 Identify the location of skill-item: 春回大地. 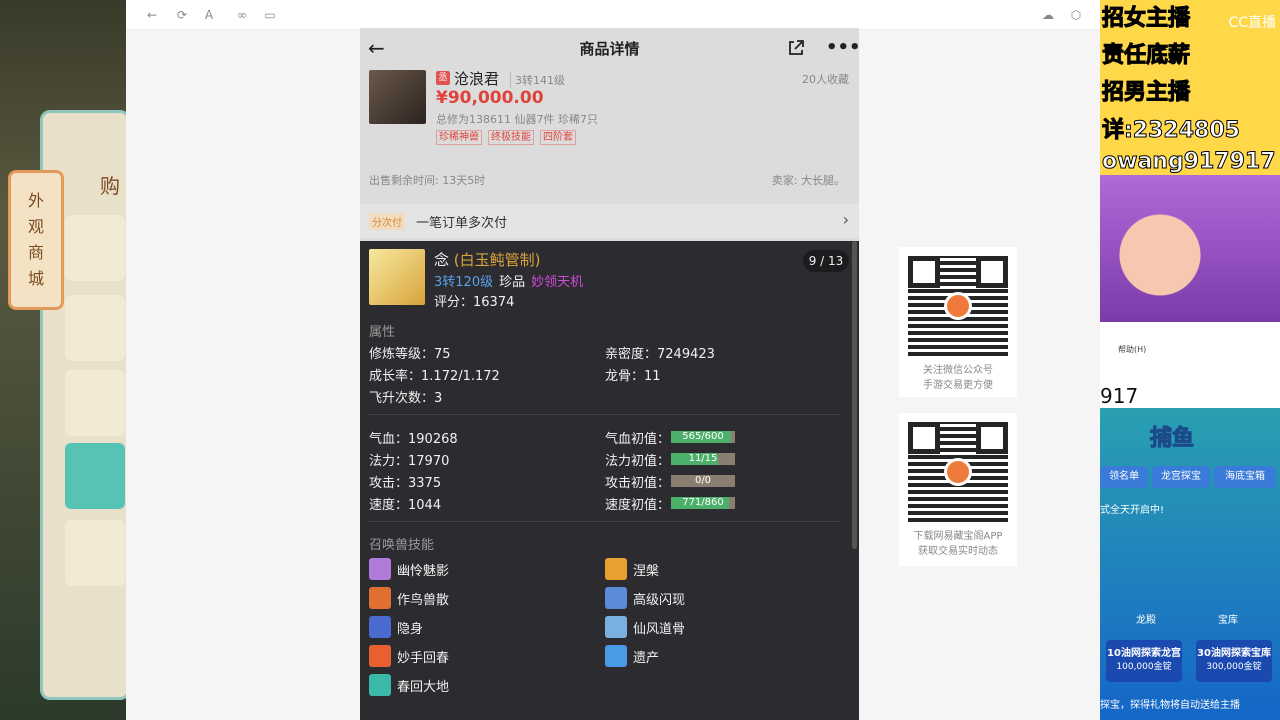
(409, 685).